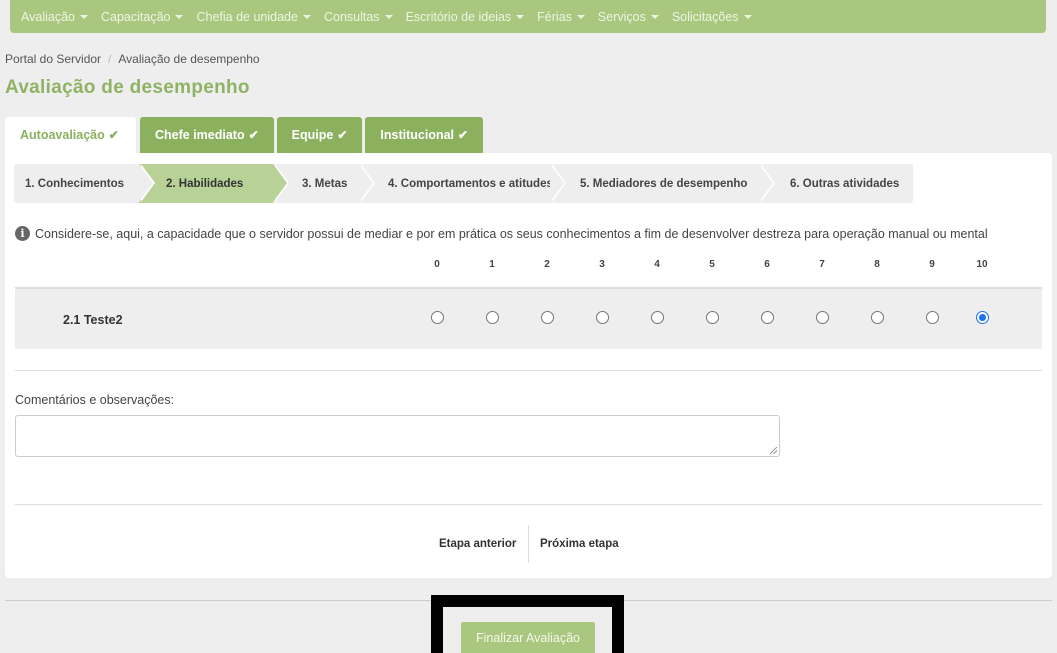 The height and width of the screenshot is (653, 1057). What do you see at coordinates (397, 436) in the screenshot?
I see `comments-textarea` at bounding box center [397, 436].